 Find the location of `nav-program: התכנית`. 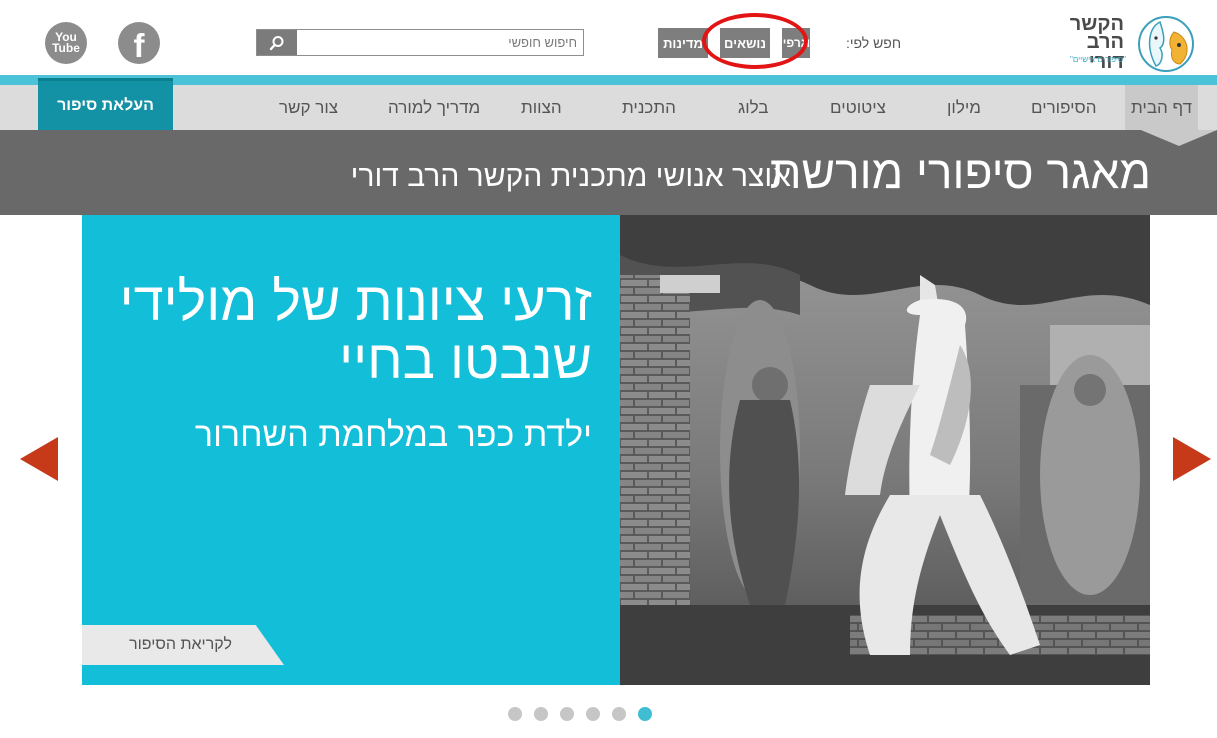

nav-program: התכנית is located at coordinates (649, 107).